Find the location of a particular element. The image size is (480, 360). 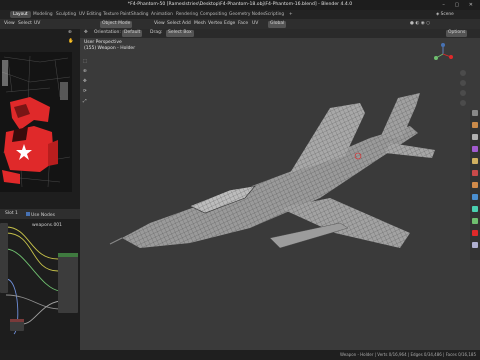

principled-bsdf-node is located at coordinates (68, 283).